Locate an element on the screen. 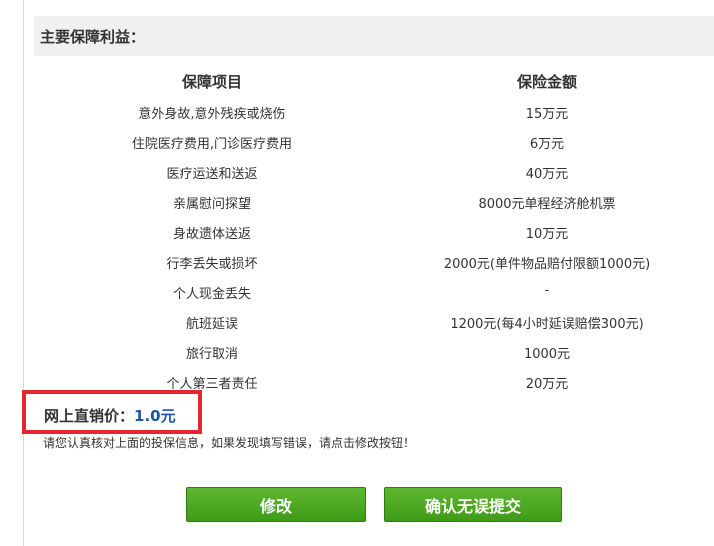  confirm-submit-button: 确认无误提交 is located at coordinates (473, 504).